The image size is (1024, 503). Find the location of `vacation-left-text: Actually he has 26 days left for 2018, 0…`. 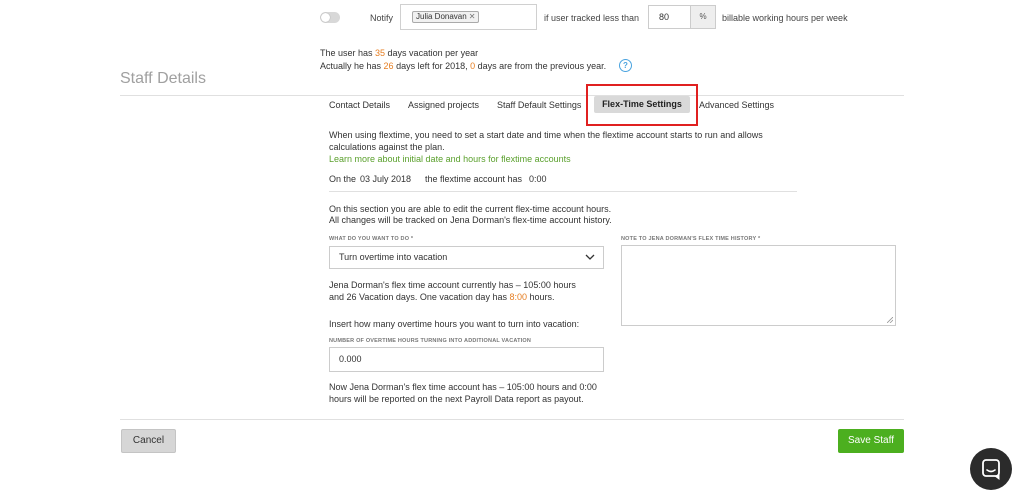

vacation-left-text: Actually he has 26 days left for 2018, 0… is located at coordinates (463, 66).